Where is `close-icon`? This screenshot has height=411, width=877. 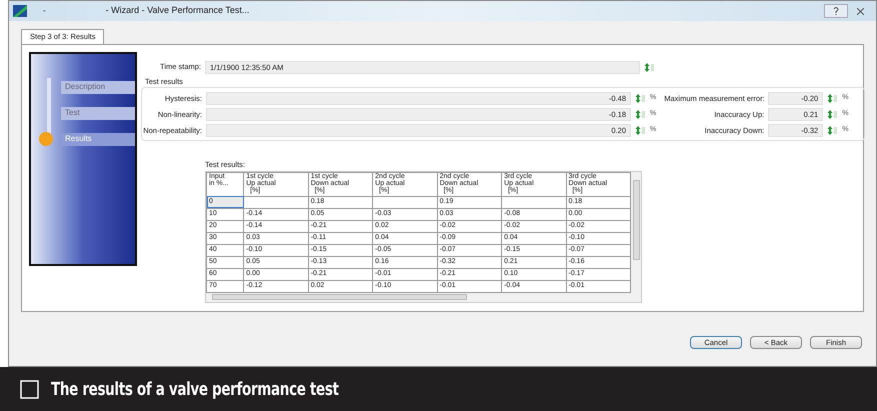
close-icon is located at coordinates (860, 11).